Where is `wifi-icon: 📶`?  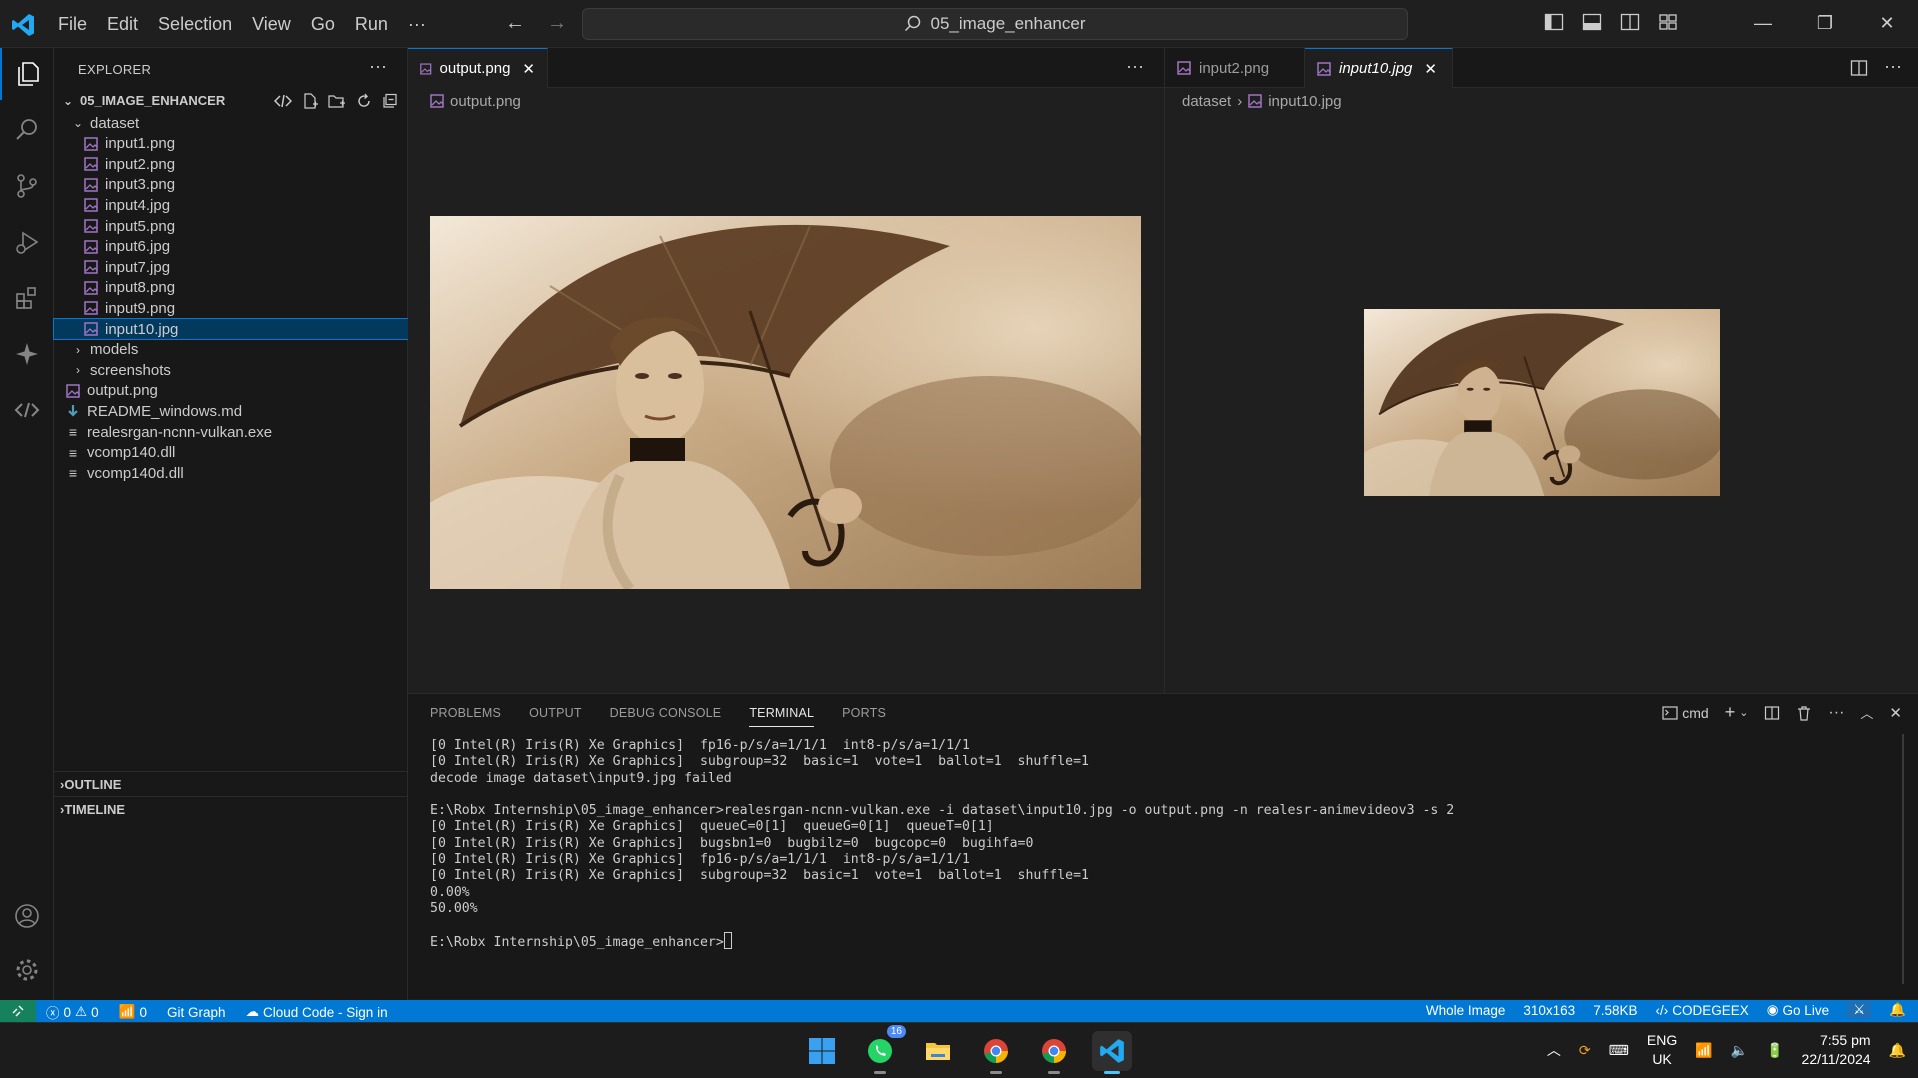 wifi-icon: 📶 is located at coordinates (1703, 1050).